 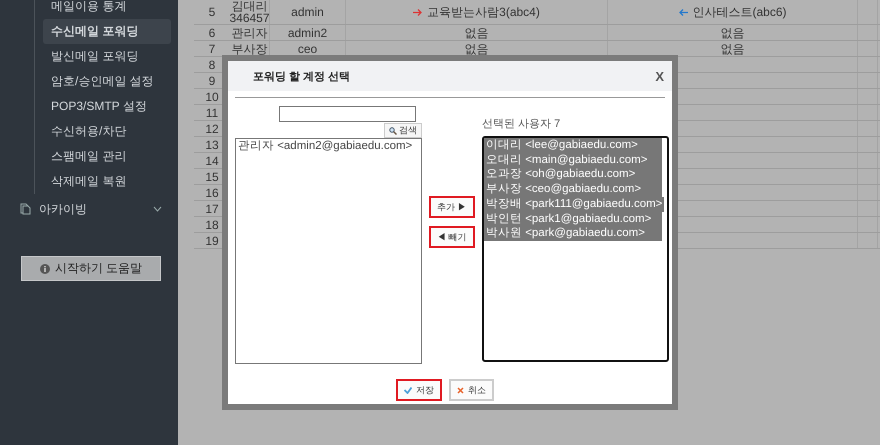 What do you see at coordinates (418, 12) in the screenshot?
I see `right-arrow-icon` at bounding box center [418, 12].